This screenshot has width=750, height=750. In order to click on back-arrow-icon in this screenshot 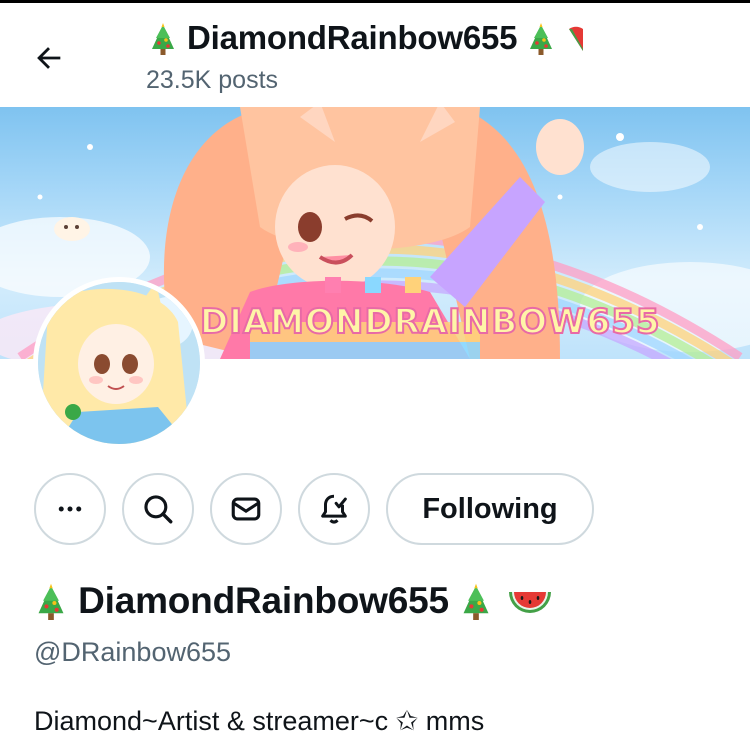, I will do `click(49, 58)`.